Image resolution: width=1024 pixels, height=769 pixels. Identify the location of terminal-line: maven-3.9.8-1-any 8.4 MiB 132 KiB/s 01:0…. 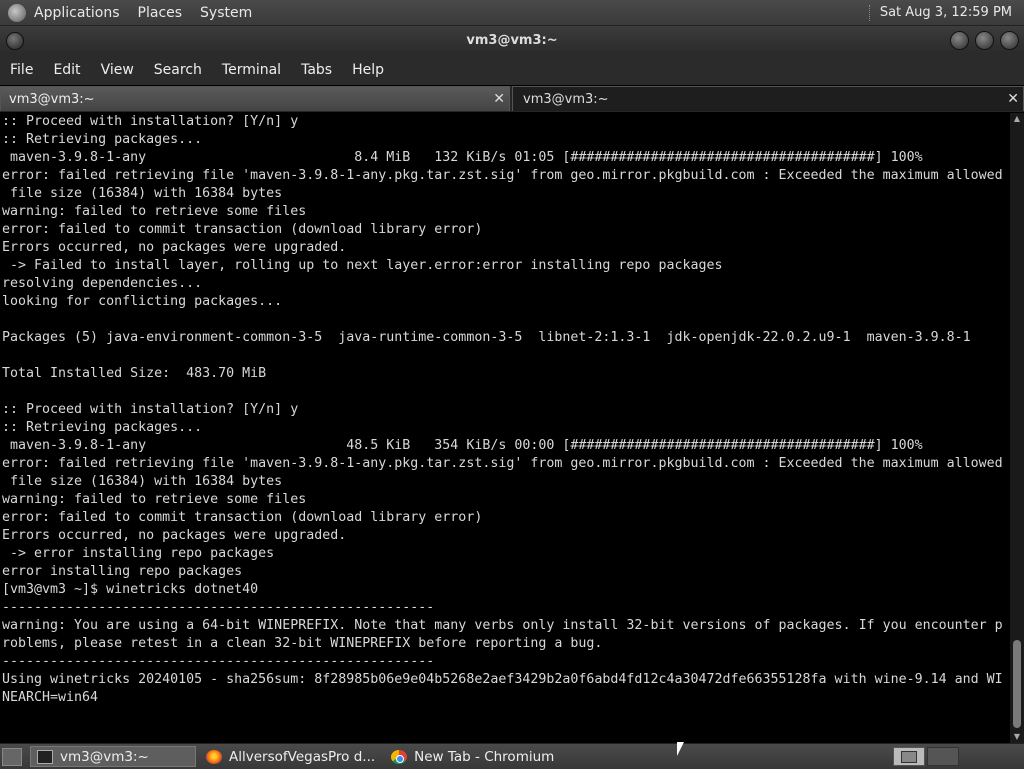
(462, 157).